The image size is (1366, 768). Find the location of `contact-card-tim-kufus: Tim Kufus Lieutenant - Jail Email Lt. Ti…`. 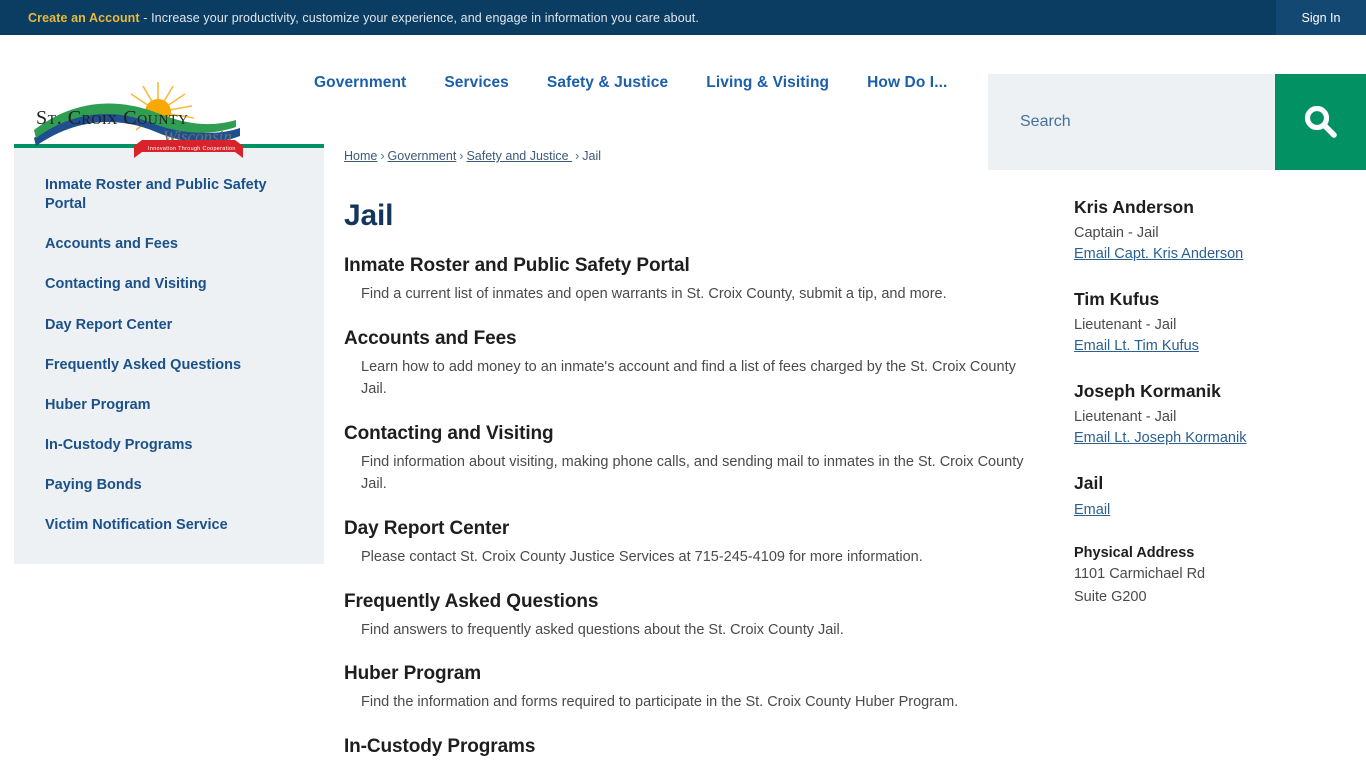

contact-card-tim-kufus: Tim Kufus Lieutenant - Jail Email Lt. Ti… is located at coordinates (1220, 322).